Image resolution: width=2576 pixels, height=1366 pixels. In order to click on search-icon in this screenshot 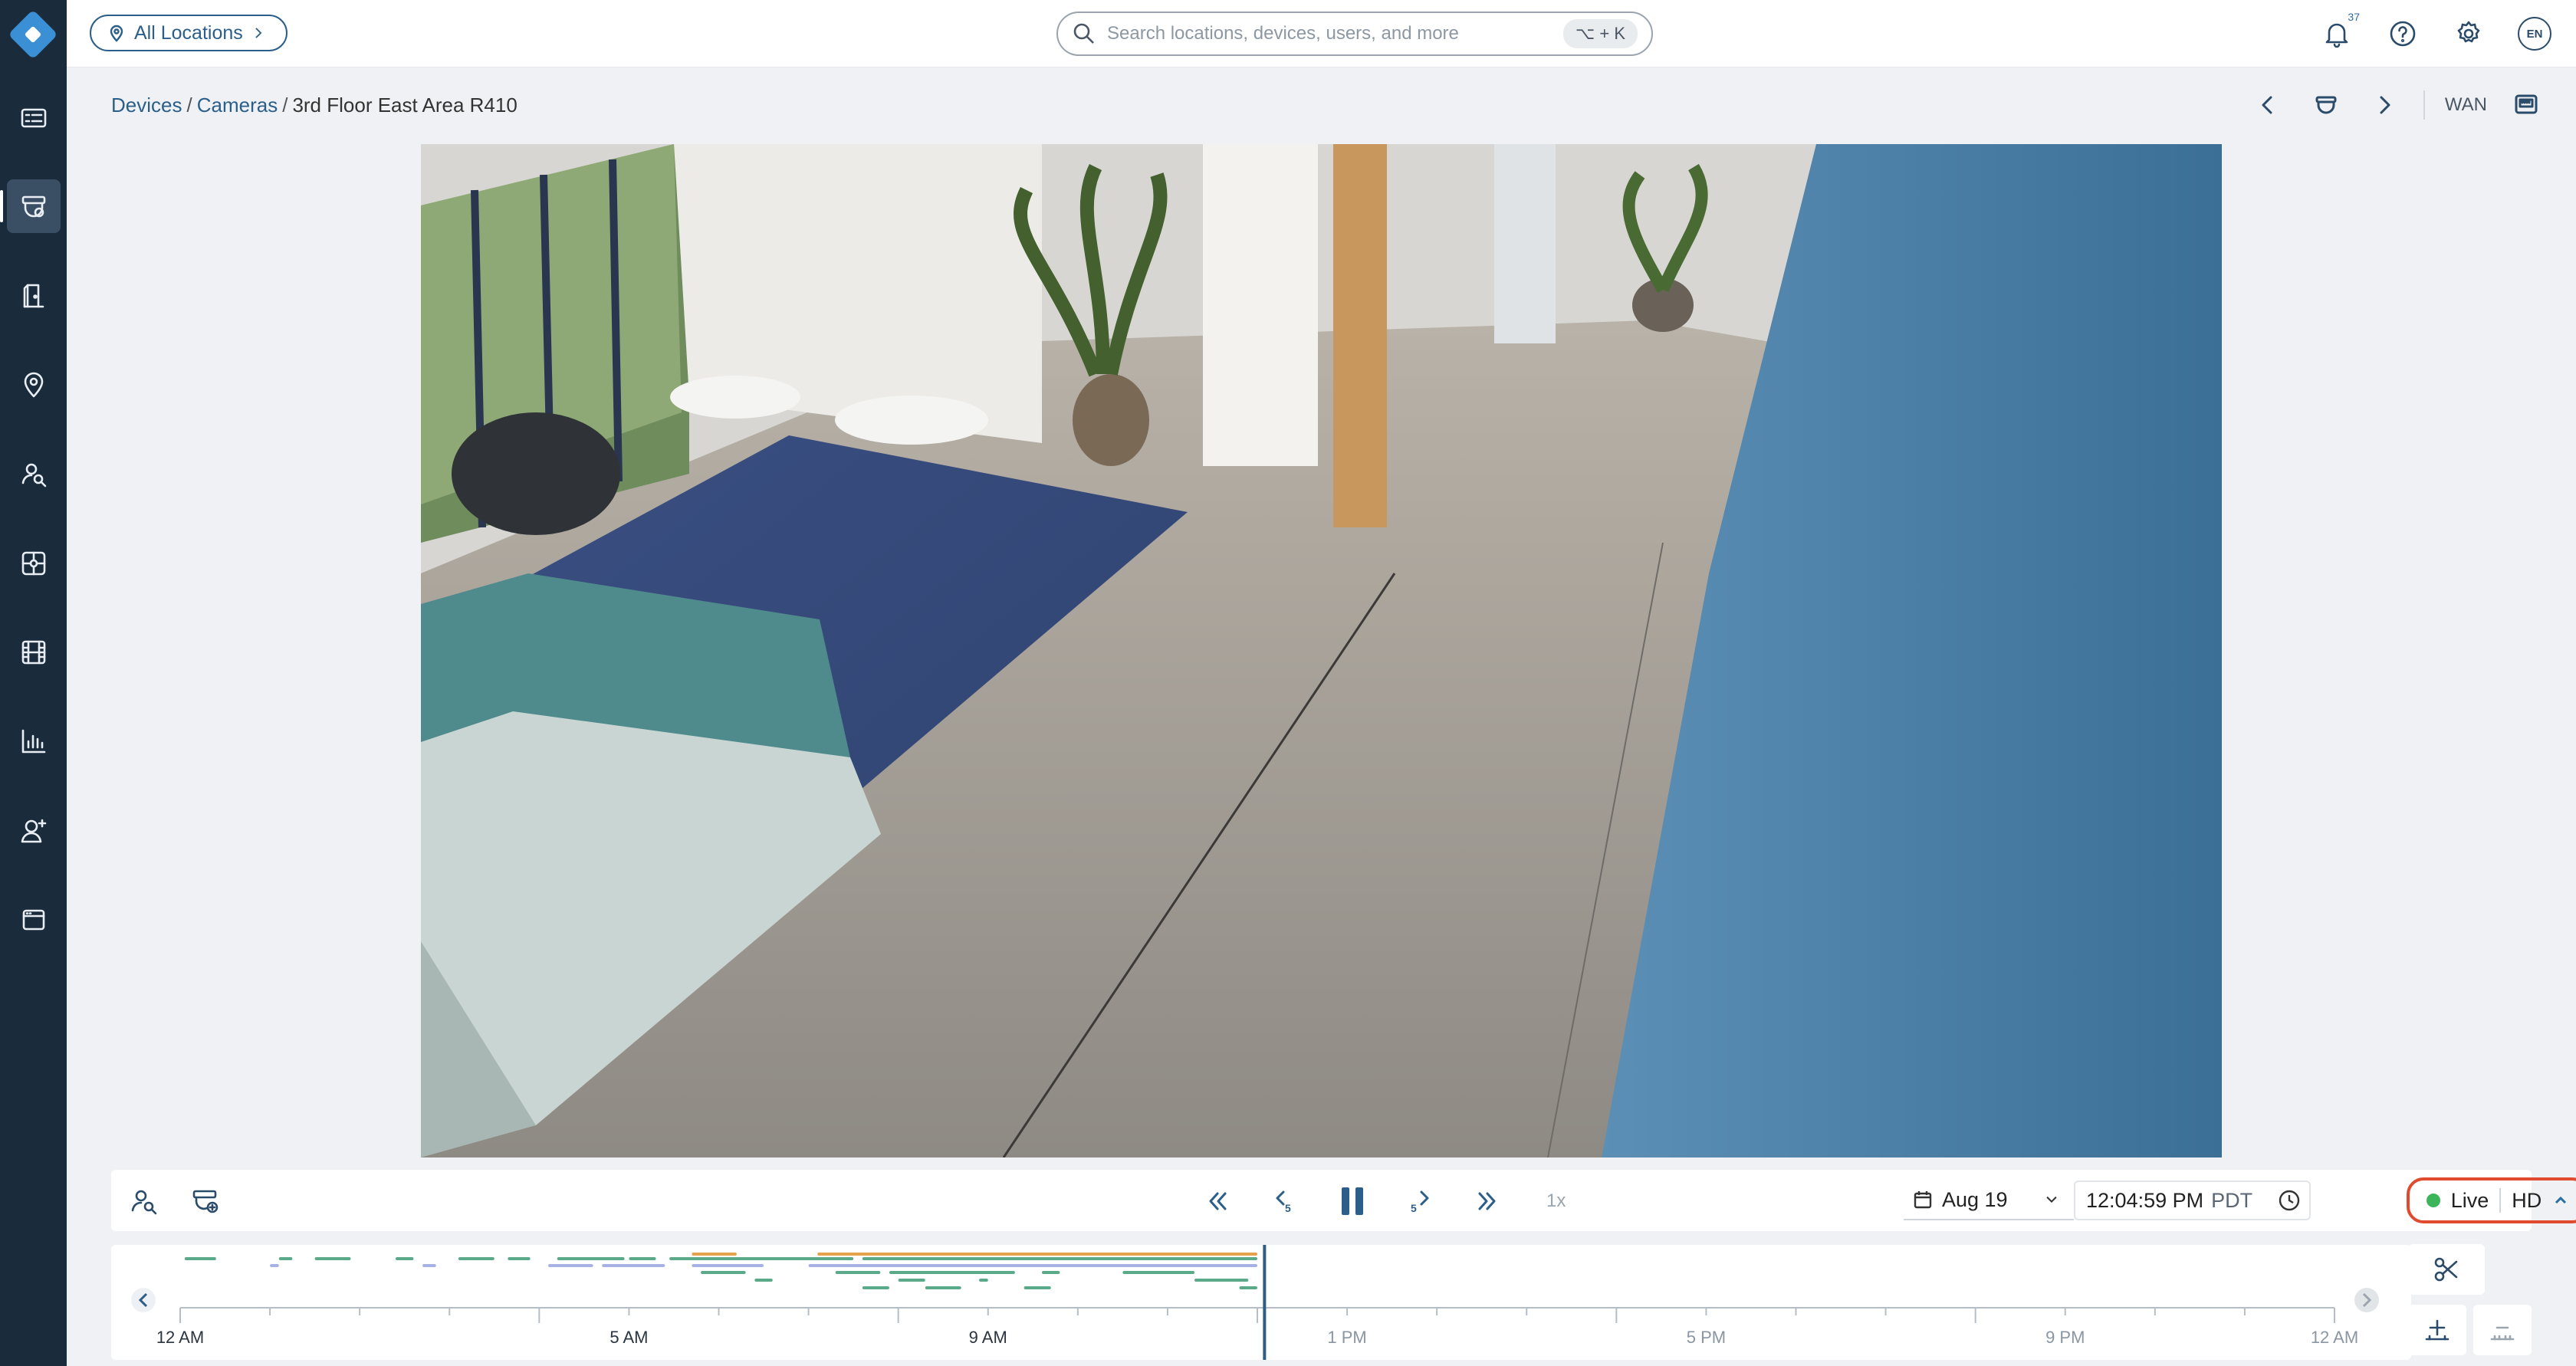, I will do `click(1084, 33)`.